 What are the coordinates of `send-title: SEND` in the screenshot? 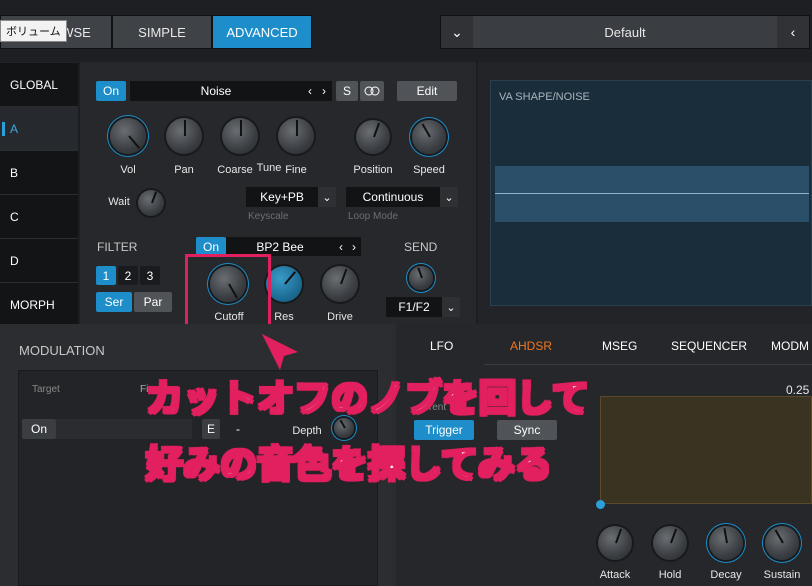 It's located at (421, 247).